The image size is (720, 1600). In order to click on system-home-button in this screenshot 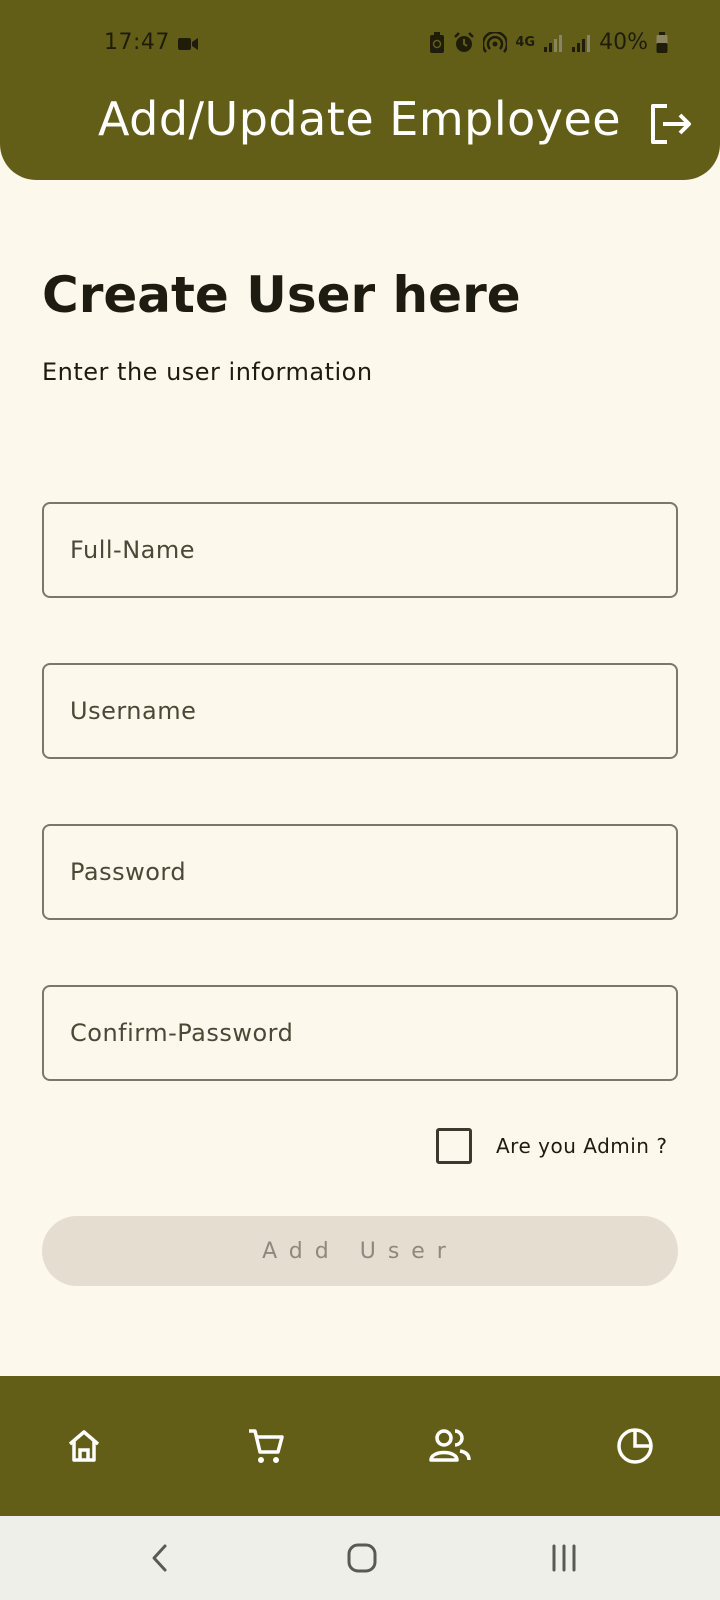, I will do `click(362, 1558)`.